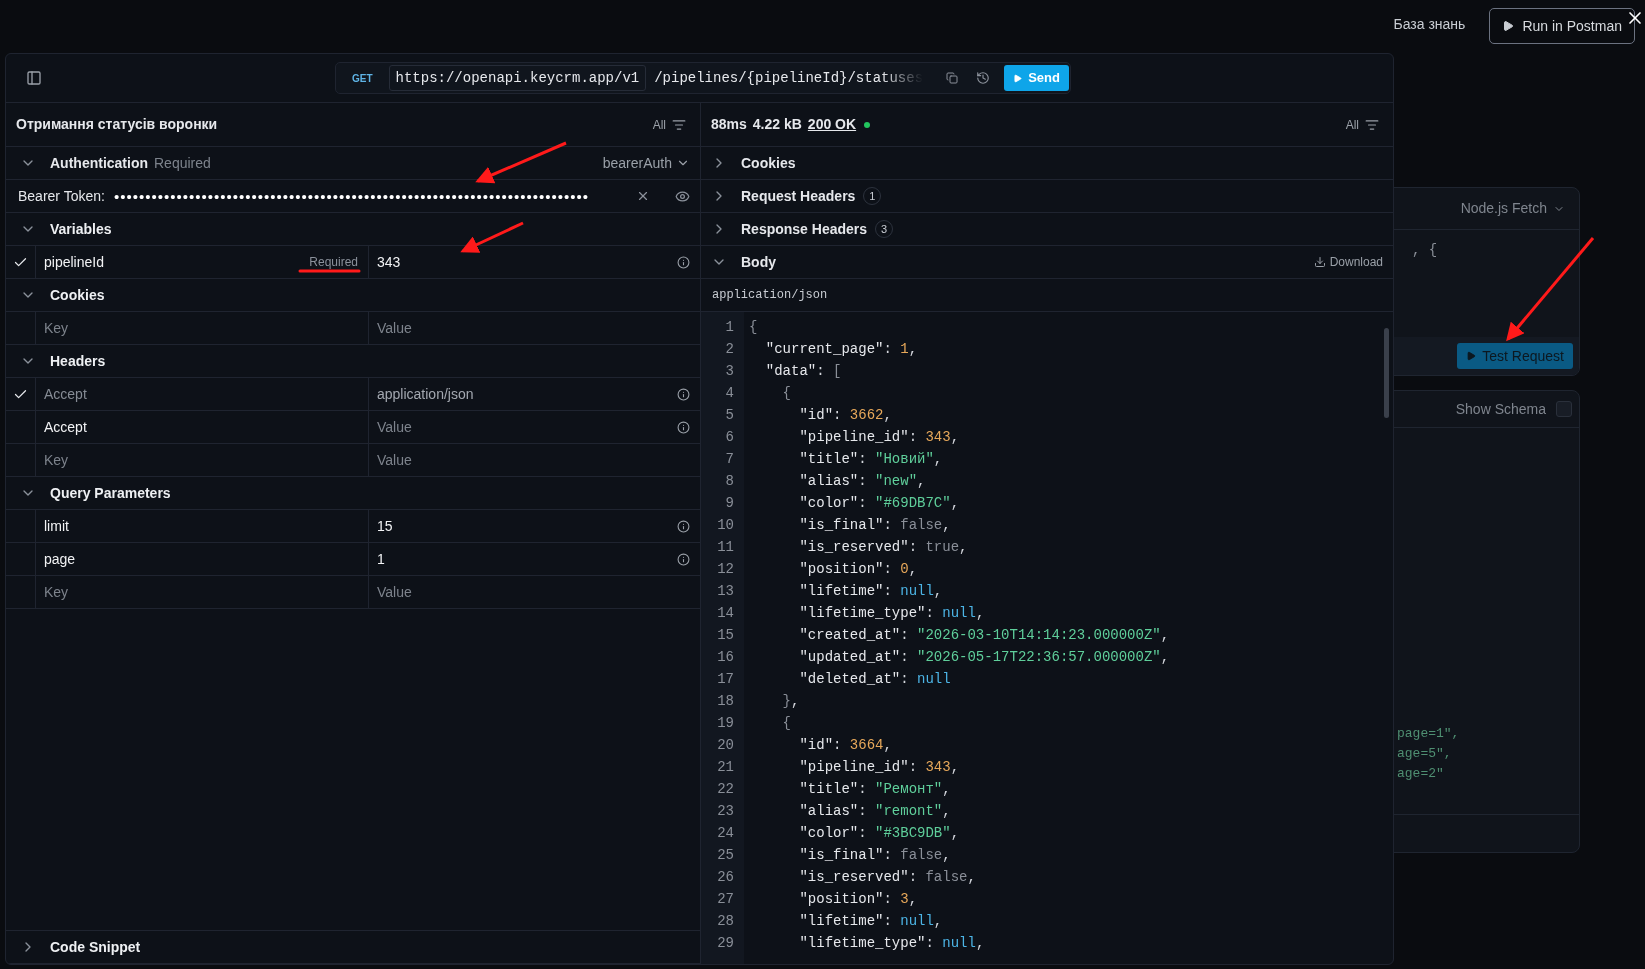 The height and width of the screenshot is (969, 1645). Describe the element at coordinates (425, 394) in the screenshot. I see `value-field: application/json` at that location.